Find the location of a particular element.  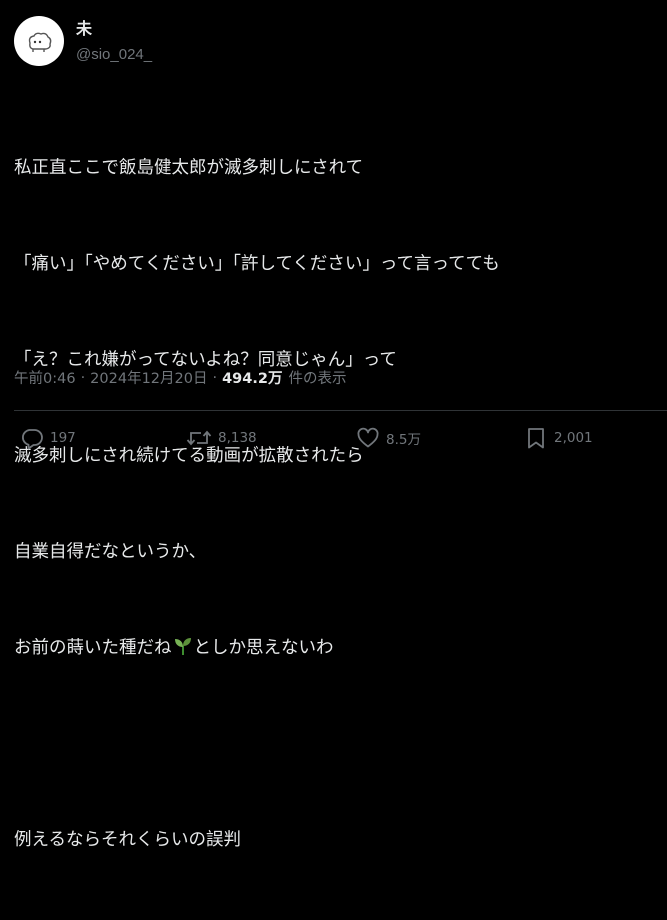

tweet-line-part: としか思えないわ is located at coordinates (263, 648).